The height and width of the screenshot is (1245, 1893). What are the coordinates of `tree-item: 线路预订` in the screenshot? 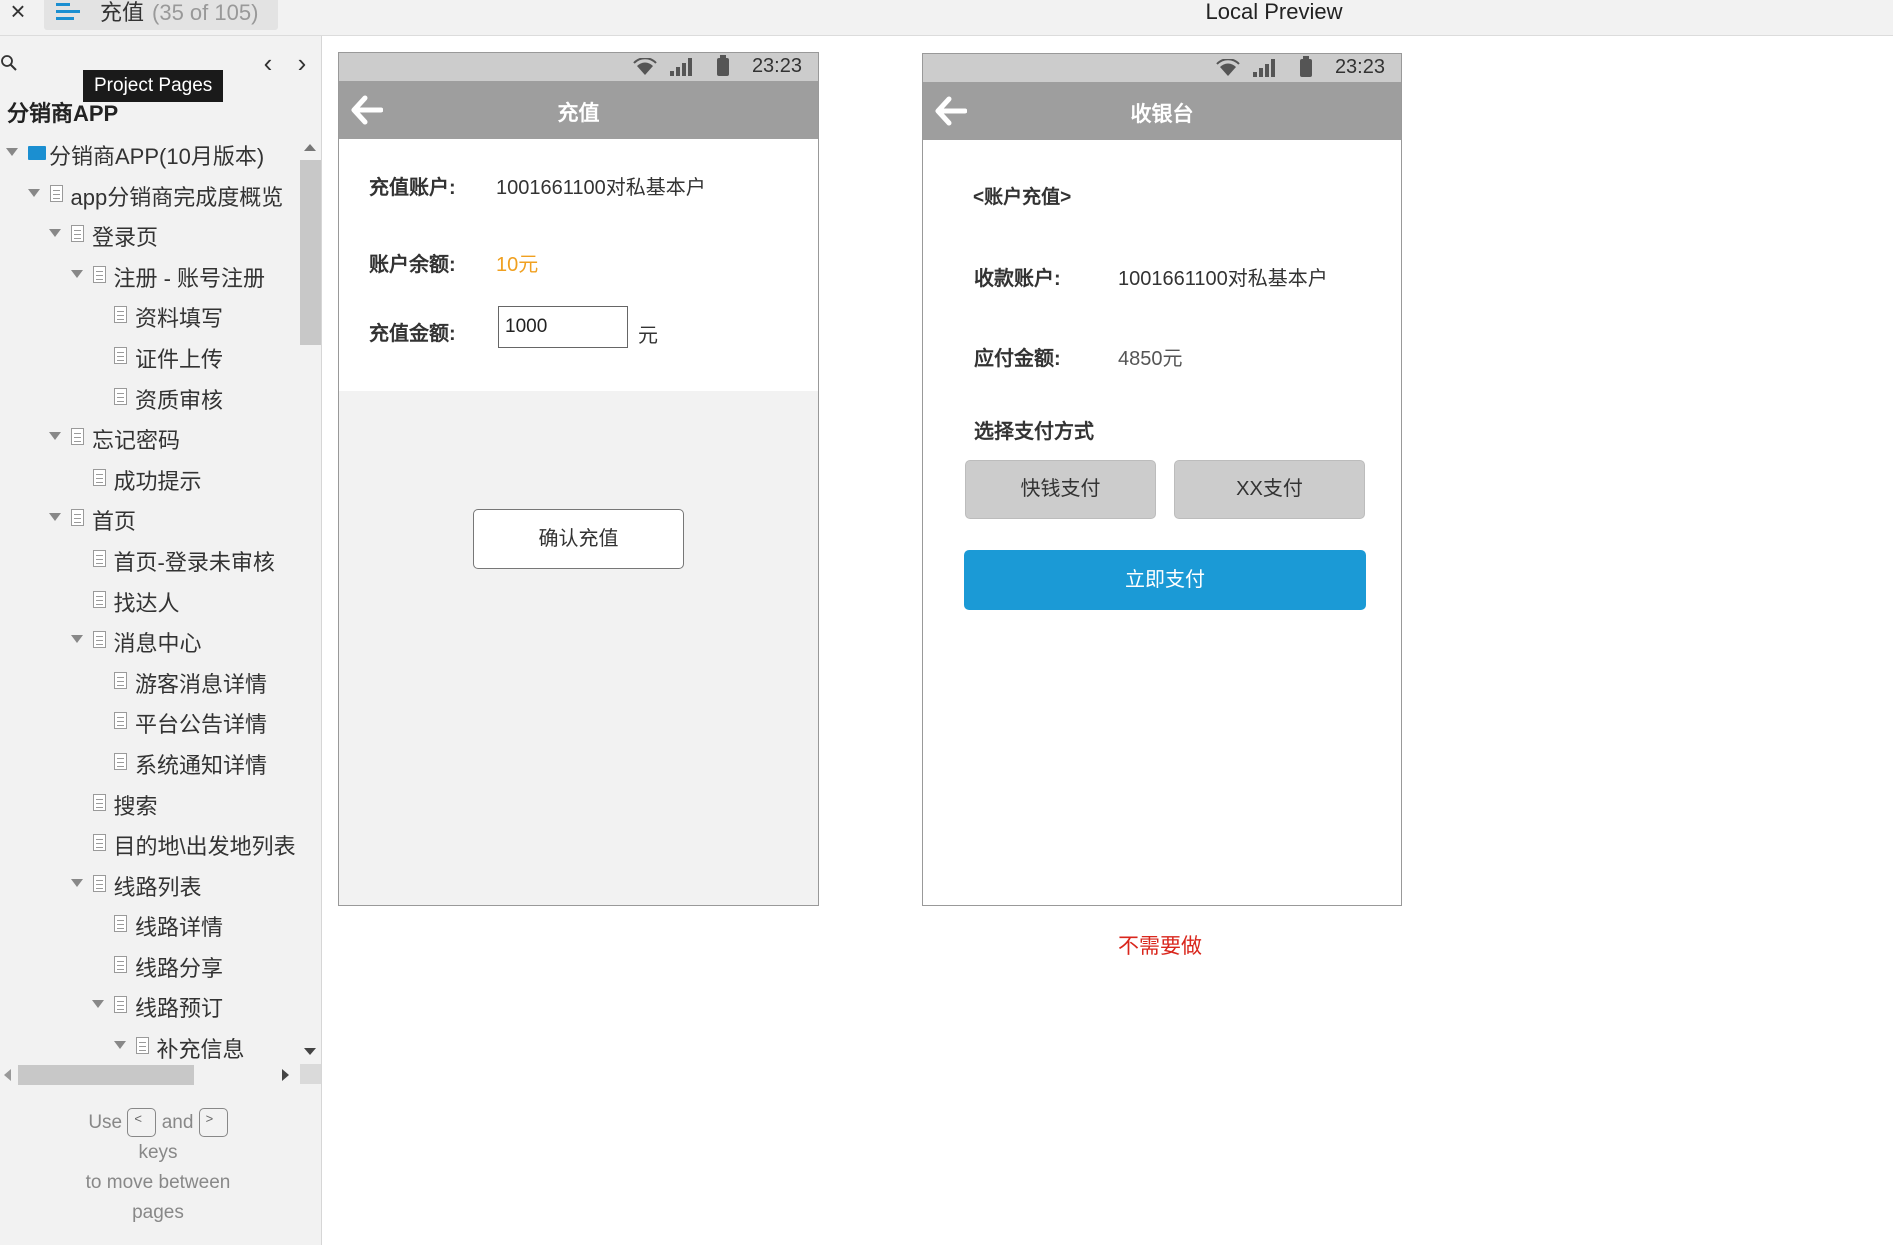 It's located at (149, 1006).